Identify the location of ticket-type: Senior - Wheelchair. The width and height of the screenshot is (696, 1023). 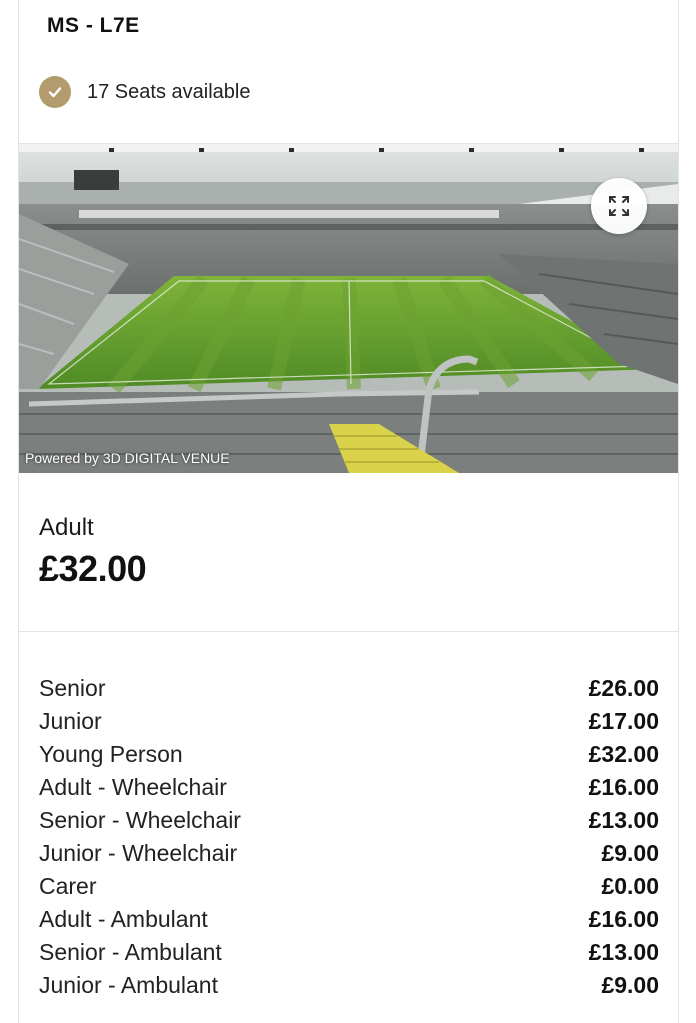
(140, 820).